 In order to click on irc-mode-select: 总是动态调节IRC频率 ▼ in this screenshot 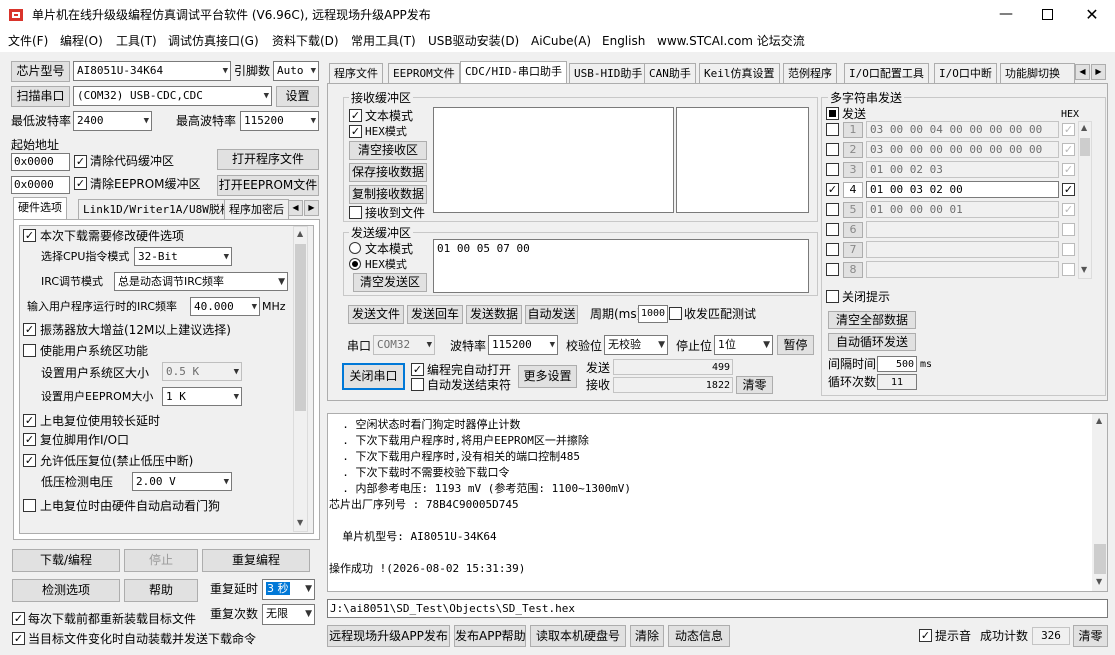, I will do `click(201, 281)`.